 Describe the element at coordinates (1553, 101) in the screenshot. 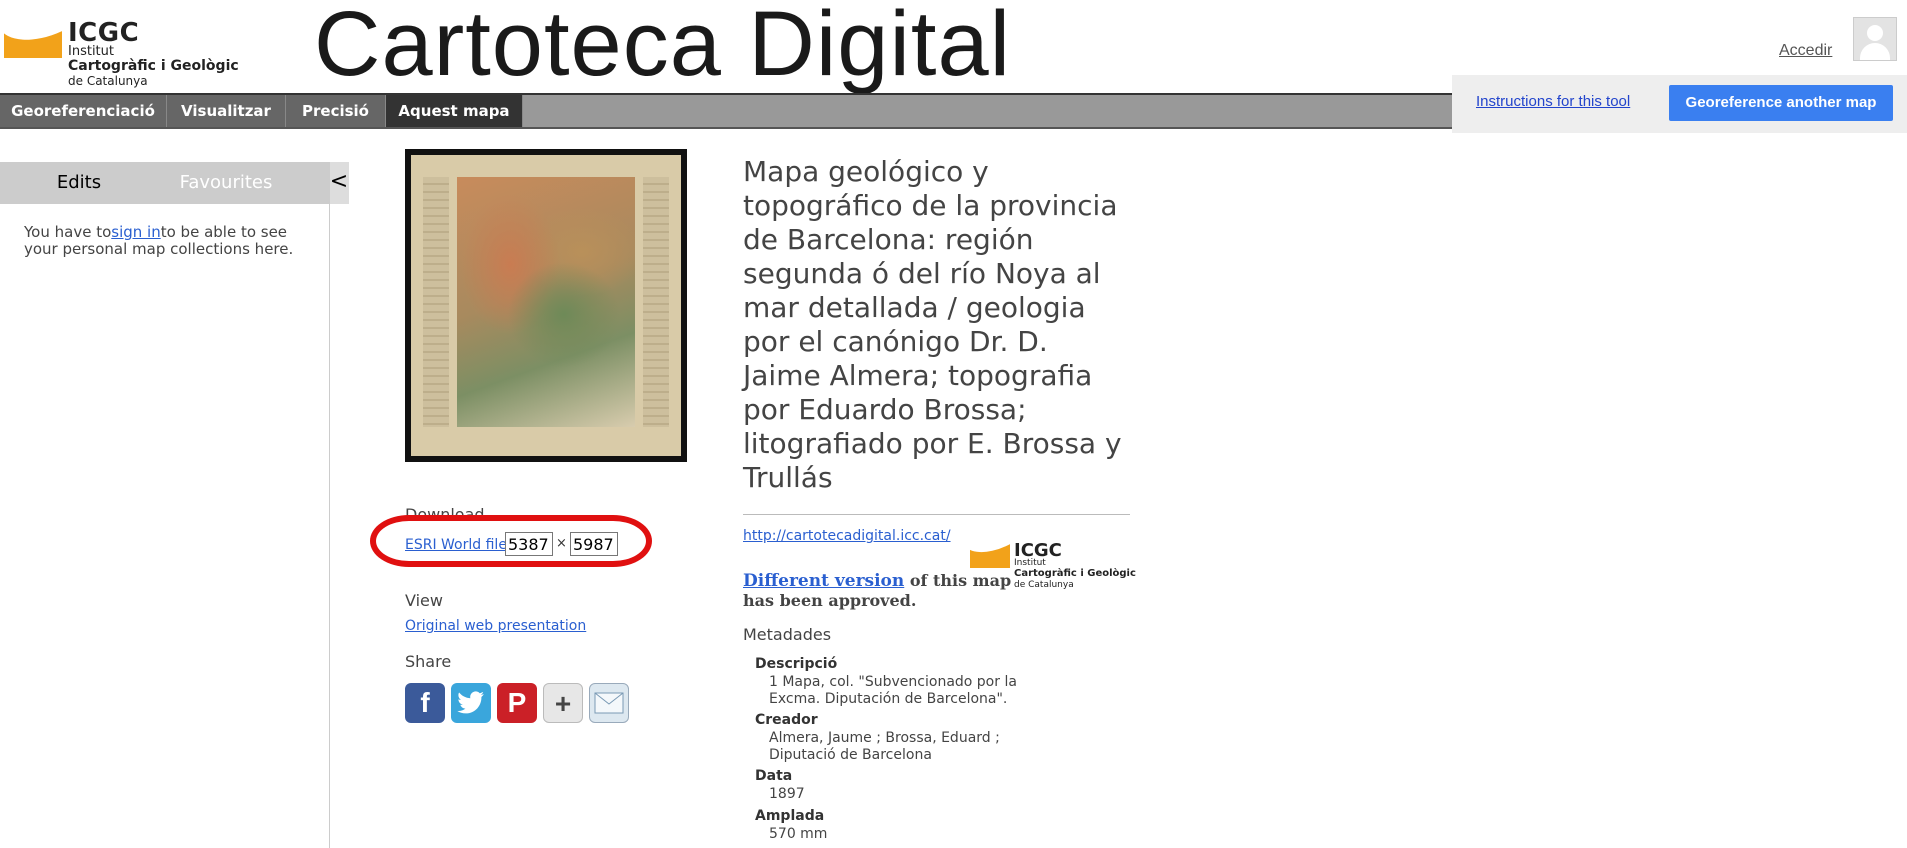

I see `instructions-link: Instructions for this tool` at that location.